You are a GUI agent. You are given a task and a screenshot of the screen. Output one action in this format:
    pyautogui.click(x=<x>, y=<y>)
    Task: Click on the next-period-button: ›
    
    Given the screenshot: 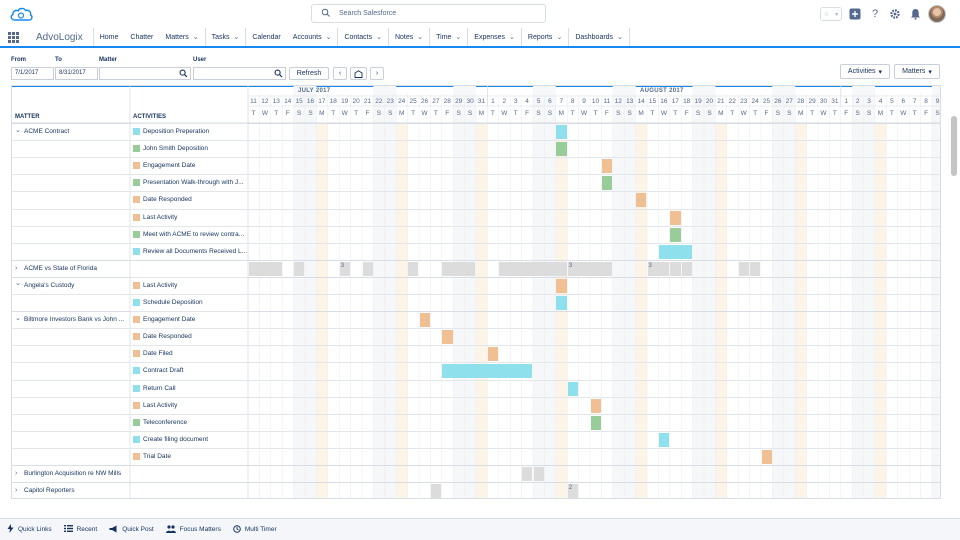 What is the action you would take?
    pyautogui.click(x=377, y=73)
    